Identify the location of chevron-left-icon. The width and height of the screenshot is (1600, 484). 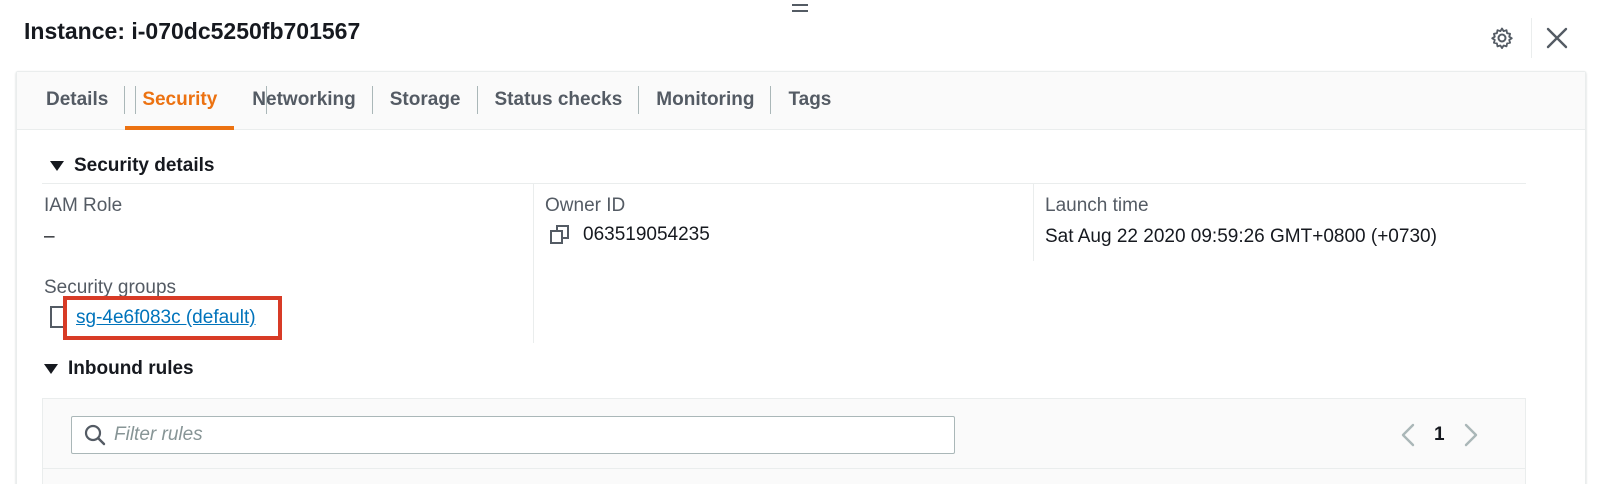
(1408, 435).